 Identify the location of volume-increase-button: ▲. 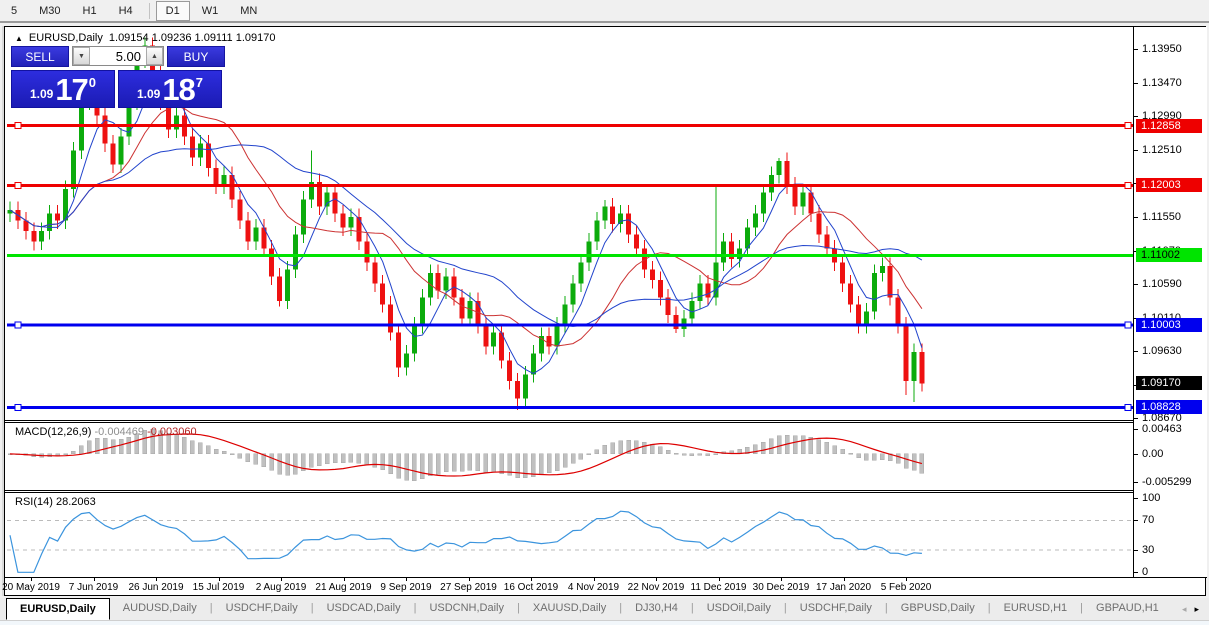
(154, 56).